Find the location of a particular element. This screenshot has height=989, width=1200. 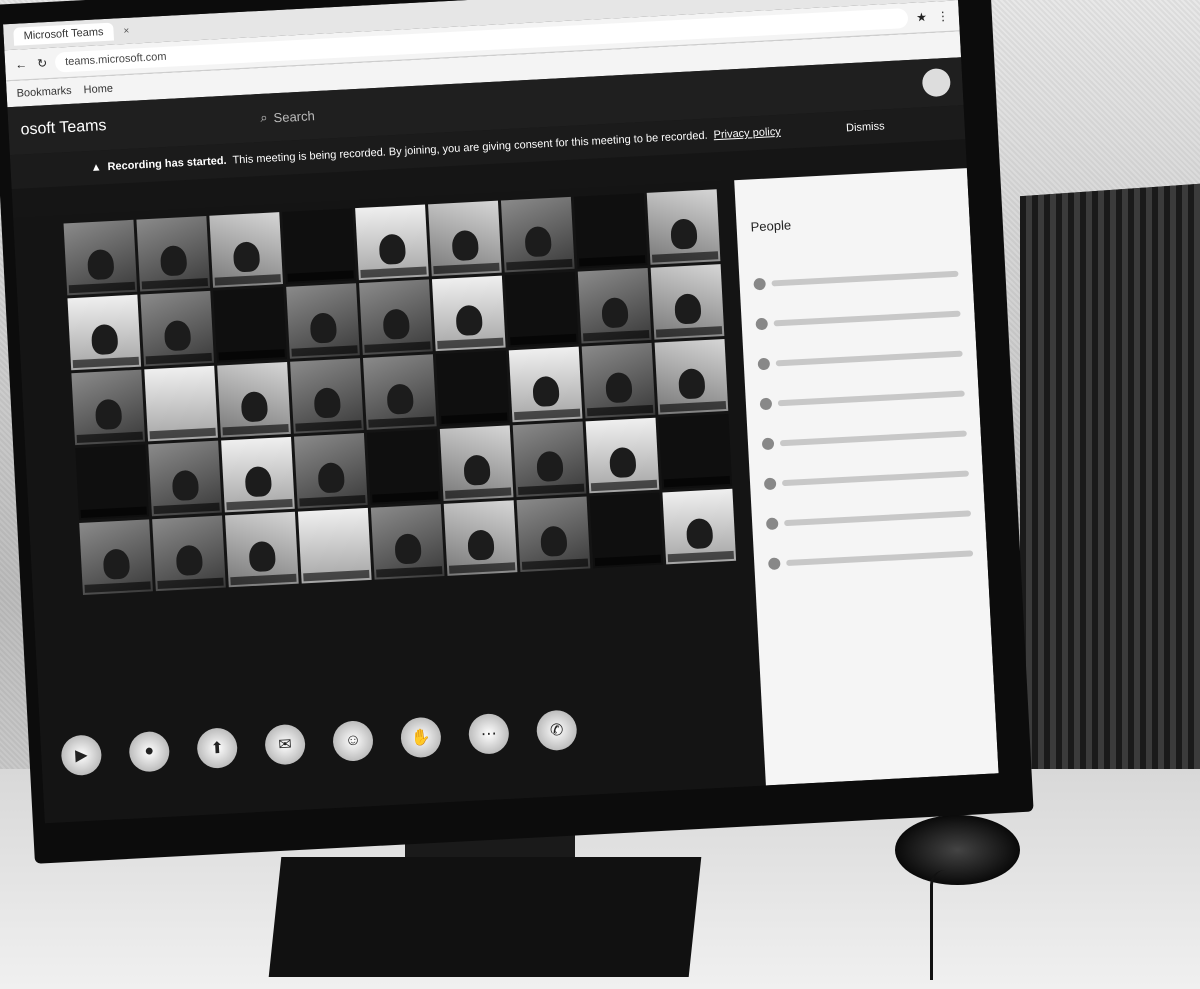

avatar is located at coordinates (936, 82).